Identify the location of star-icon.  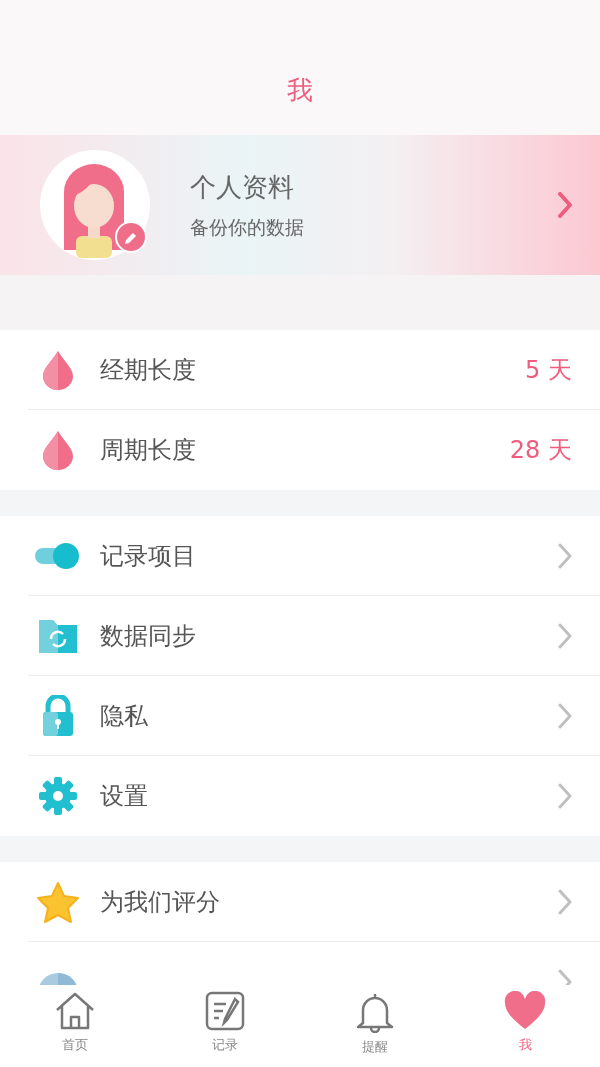
(58, 902).